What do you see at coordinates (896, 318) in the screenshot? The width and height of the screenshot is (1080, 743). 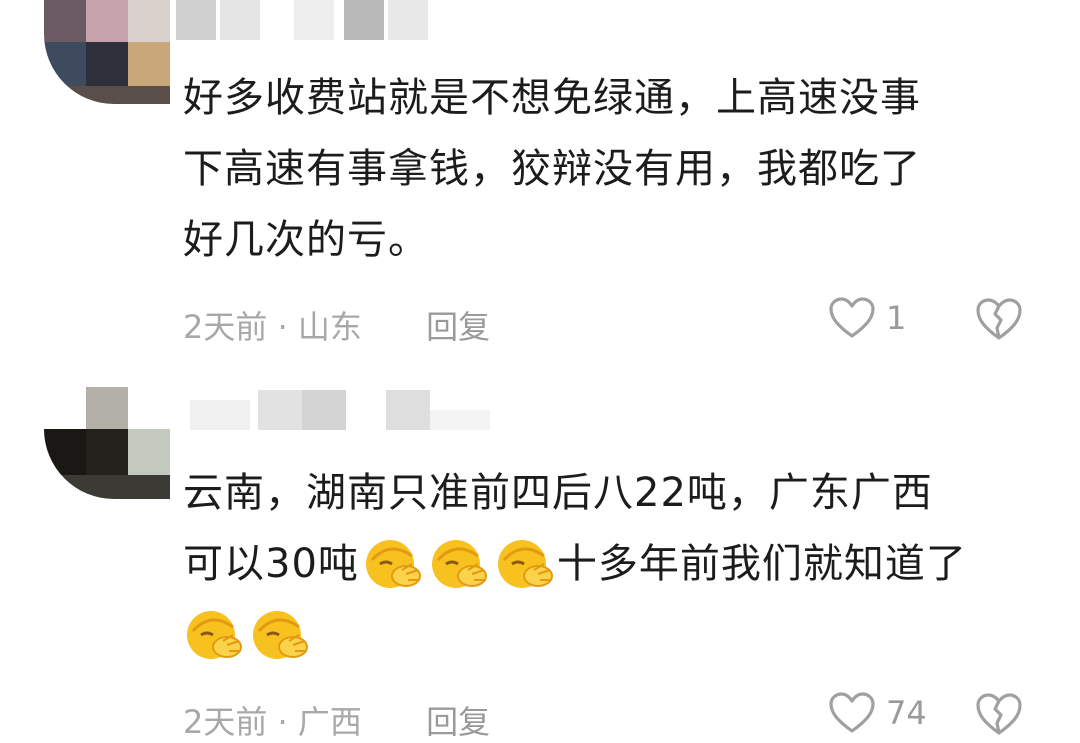 I see `like-count: 1` at bounding box center [896, 318].